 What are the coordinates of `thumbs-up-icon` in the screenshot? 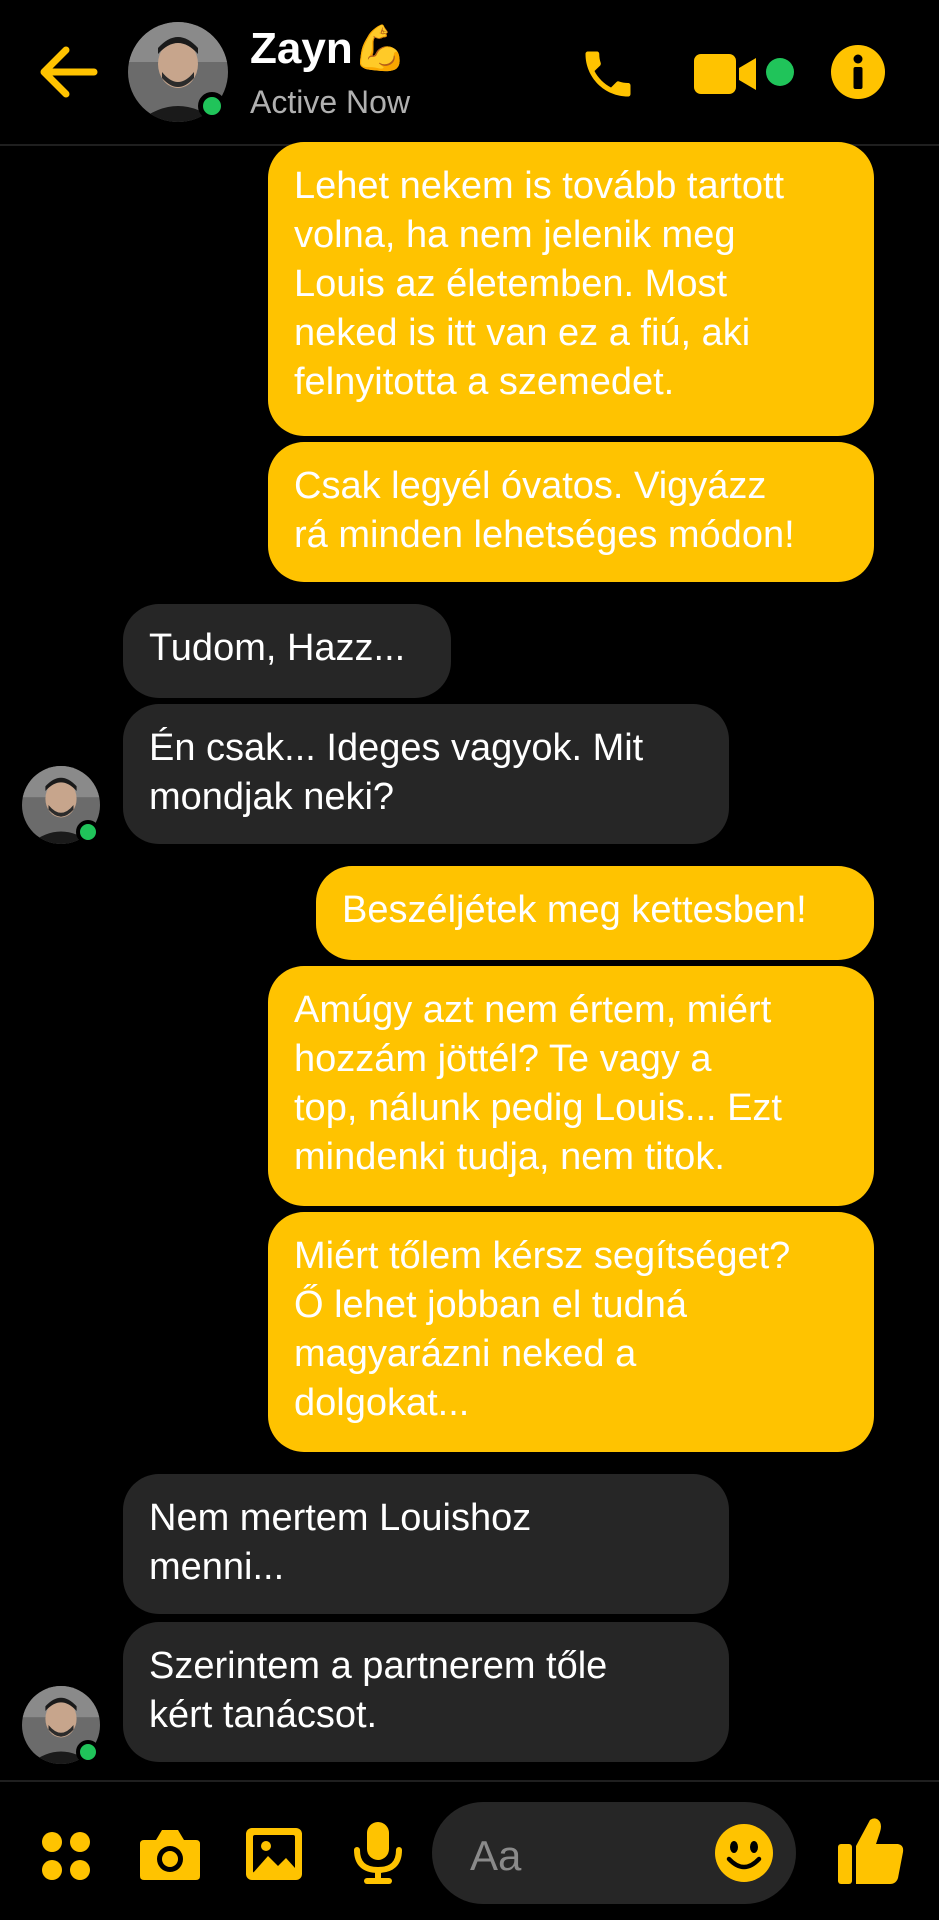 It's located at (871, 1852).